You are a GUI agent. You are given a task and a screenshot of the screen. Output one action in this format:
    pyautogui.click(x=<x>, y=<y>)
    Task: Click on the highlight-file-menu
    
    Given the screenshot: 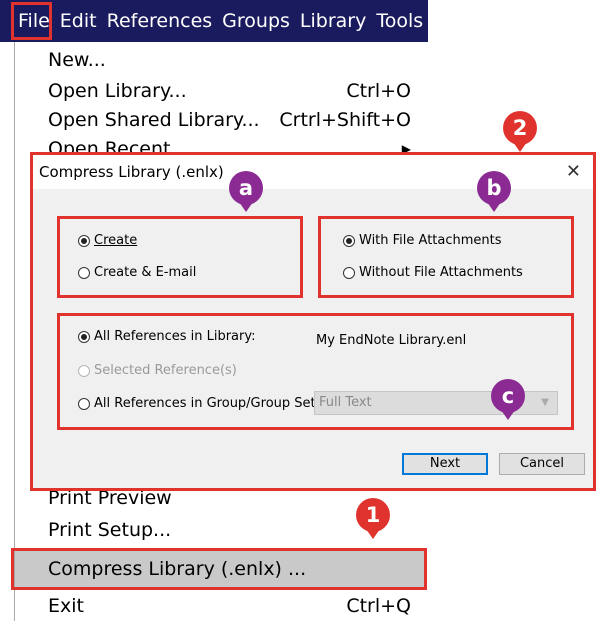 What is the action you would take?
    pyautogui.click(x=31, y=21)
    